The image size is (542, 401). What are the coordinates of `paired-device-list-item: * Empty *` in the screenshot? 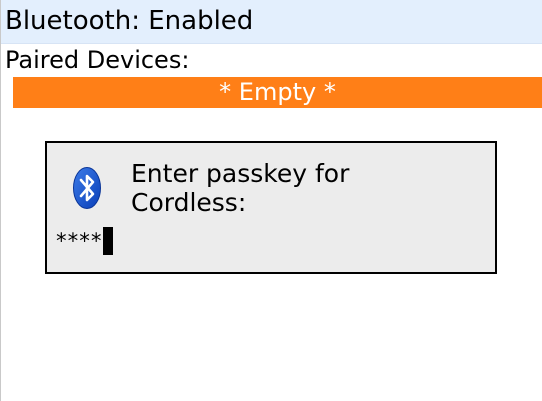 It's located at (277, 92).